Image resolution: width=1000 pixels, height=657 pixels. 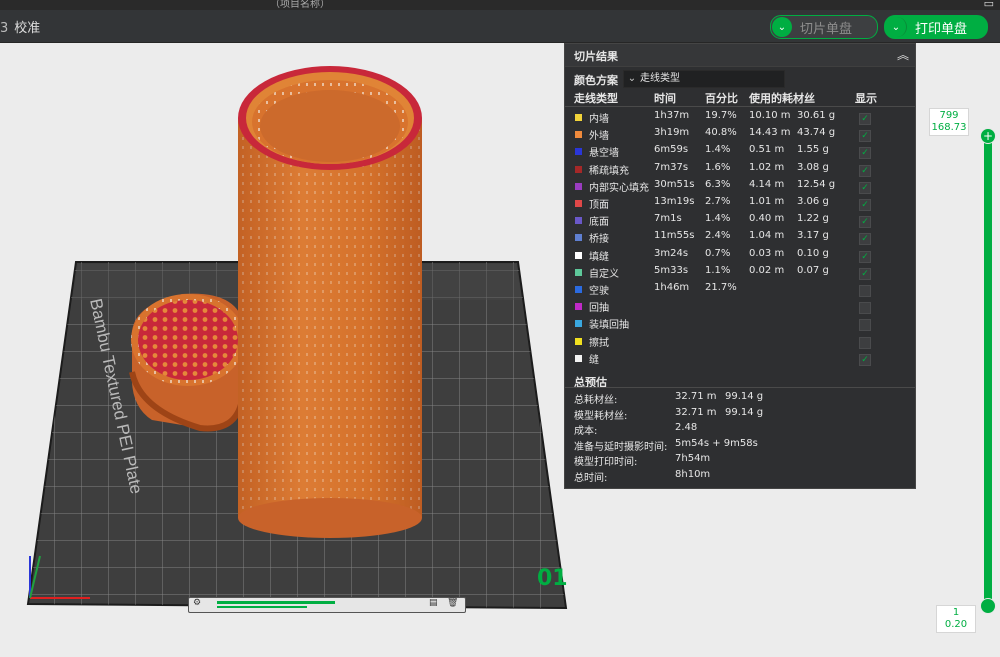 I want to click on header-line-type: 走线类型, so click(x=596, y=98).